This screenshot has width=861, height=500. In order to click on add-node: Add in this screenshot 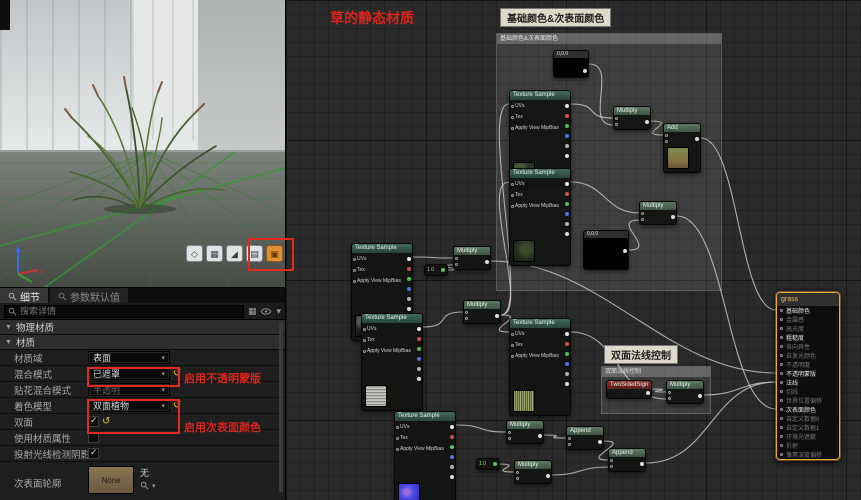, I will do `click(682, 148)`.